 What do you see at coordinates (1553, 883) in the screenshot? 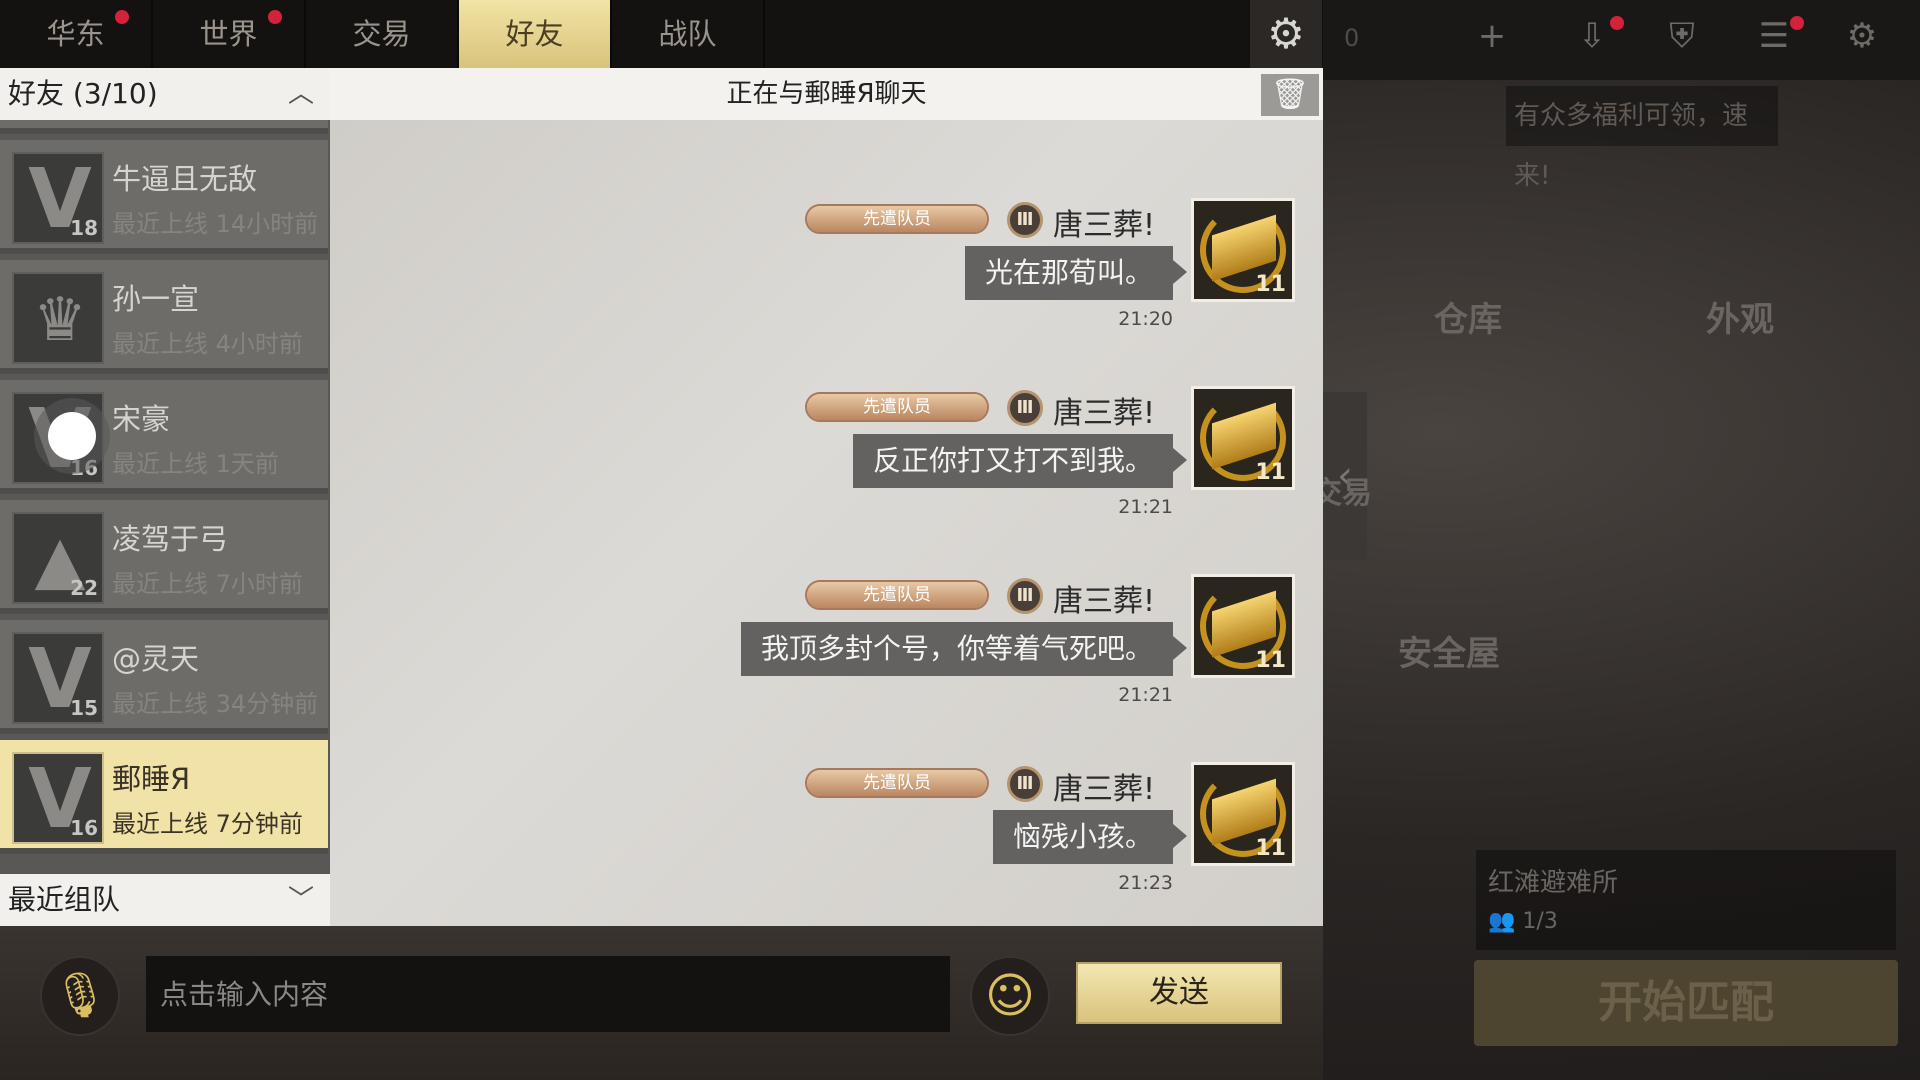
I see `shelter-name: 红滩避难所` at bounding box center [1553, 883].